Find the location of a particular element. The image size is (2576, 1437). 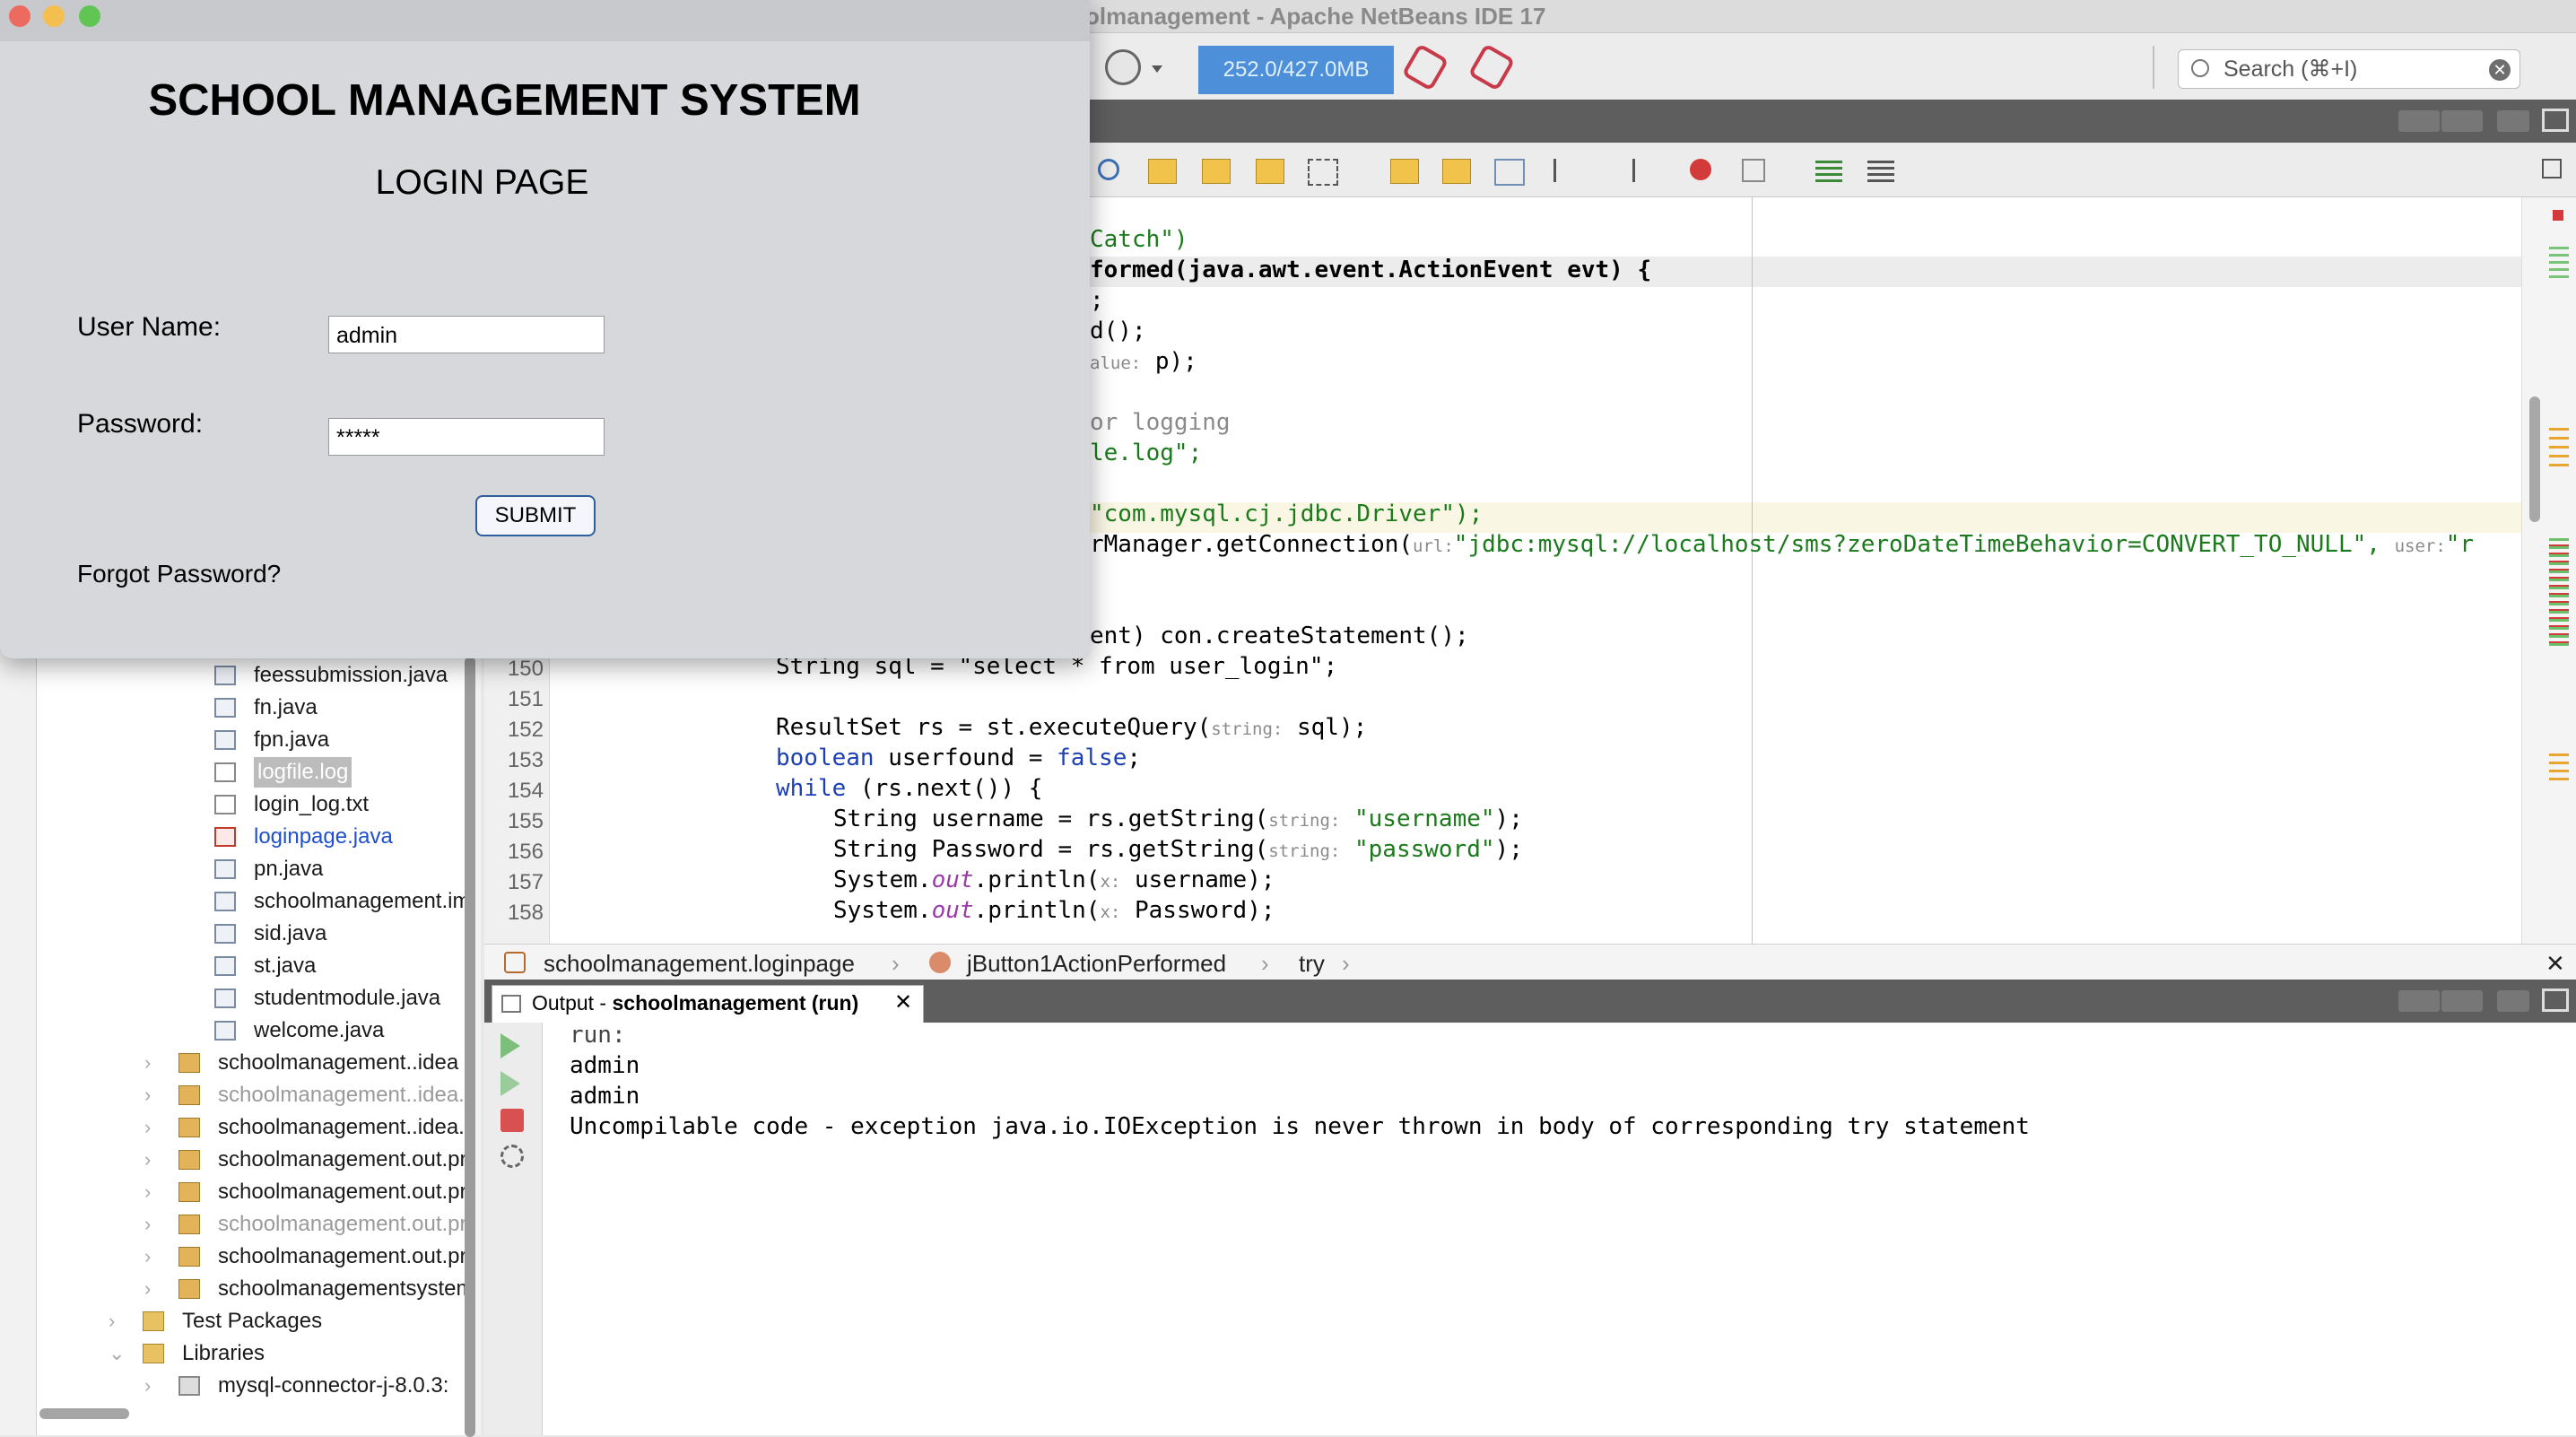

username-input: admin is located at coordinates (466, 334).